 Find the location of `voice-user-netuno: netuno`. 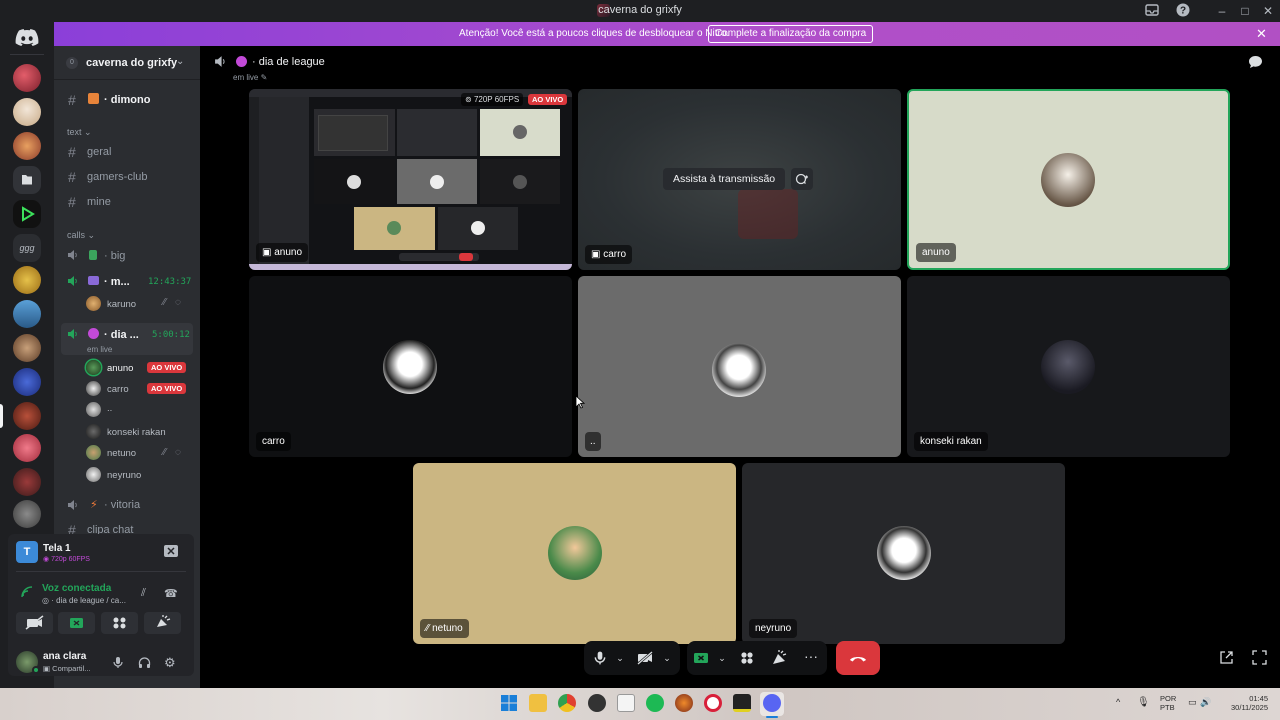

voice-user-netuno: netuno is located at coordinates (121, 453).